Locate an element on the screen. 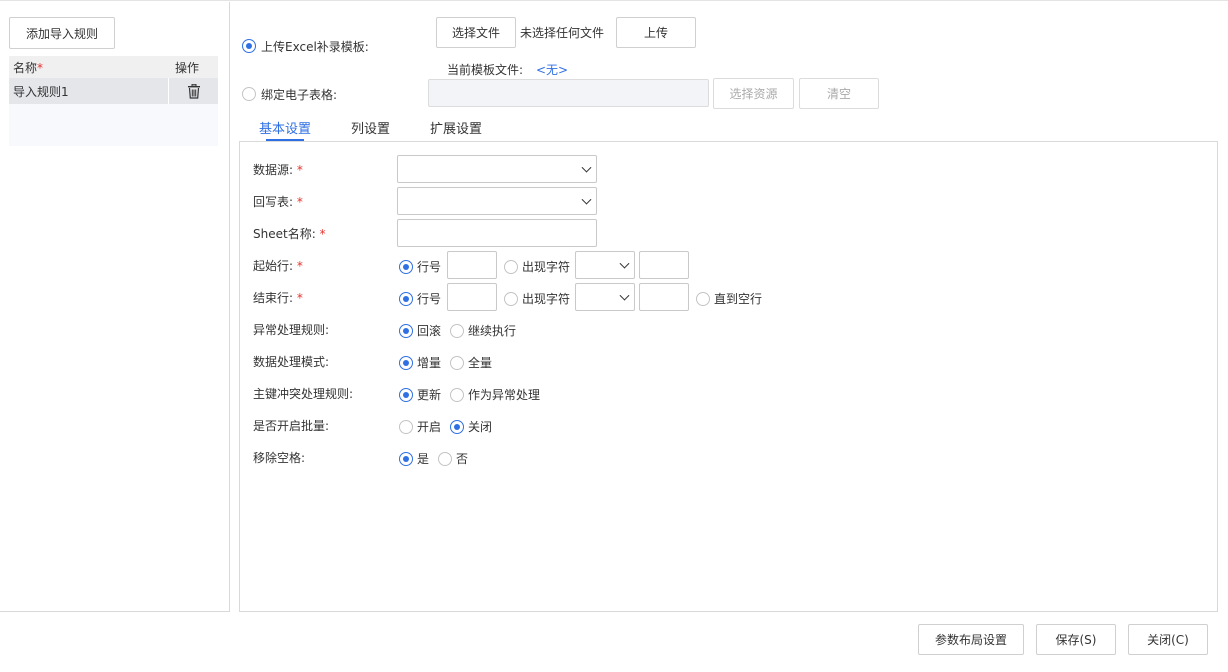 This screenshot has width=1228, height=672. pk-update: 更新 is located at coordinates (420, 394).